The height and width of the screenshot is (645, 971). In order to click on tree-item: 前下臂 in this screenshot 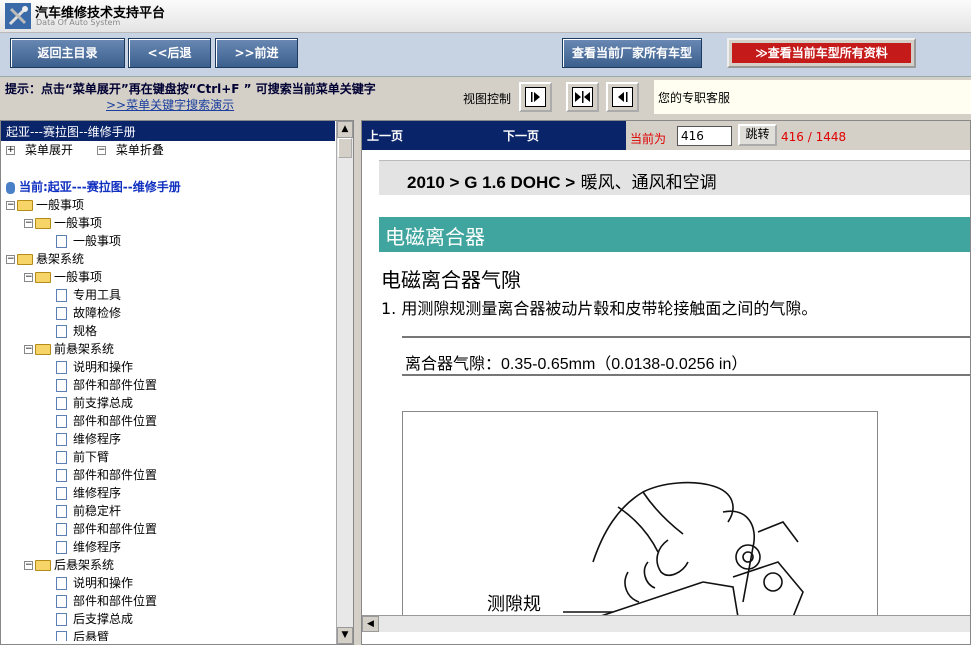, I will do `click(168, 457)`.